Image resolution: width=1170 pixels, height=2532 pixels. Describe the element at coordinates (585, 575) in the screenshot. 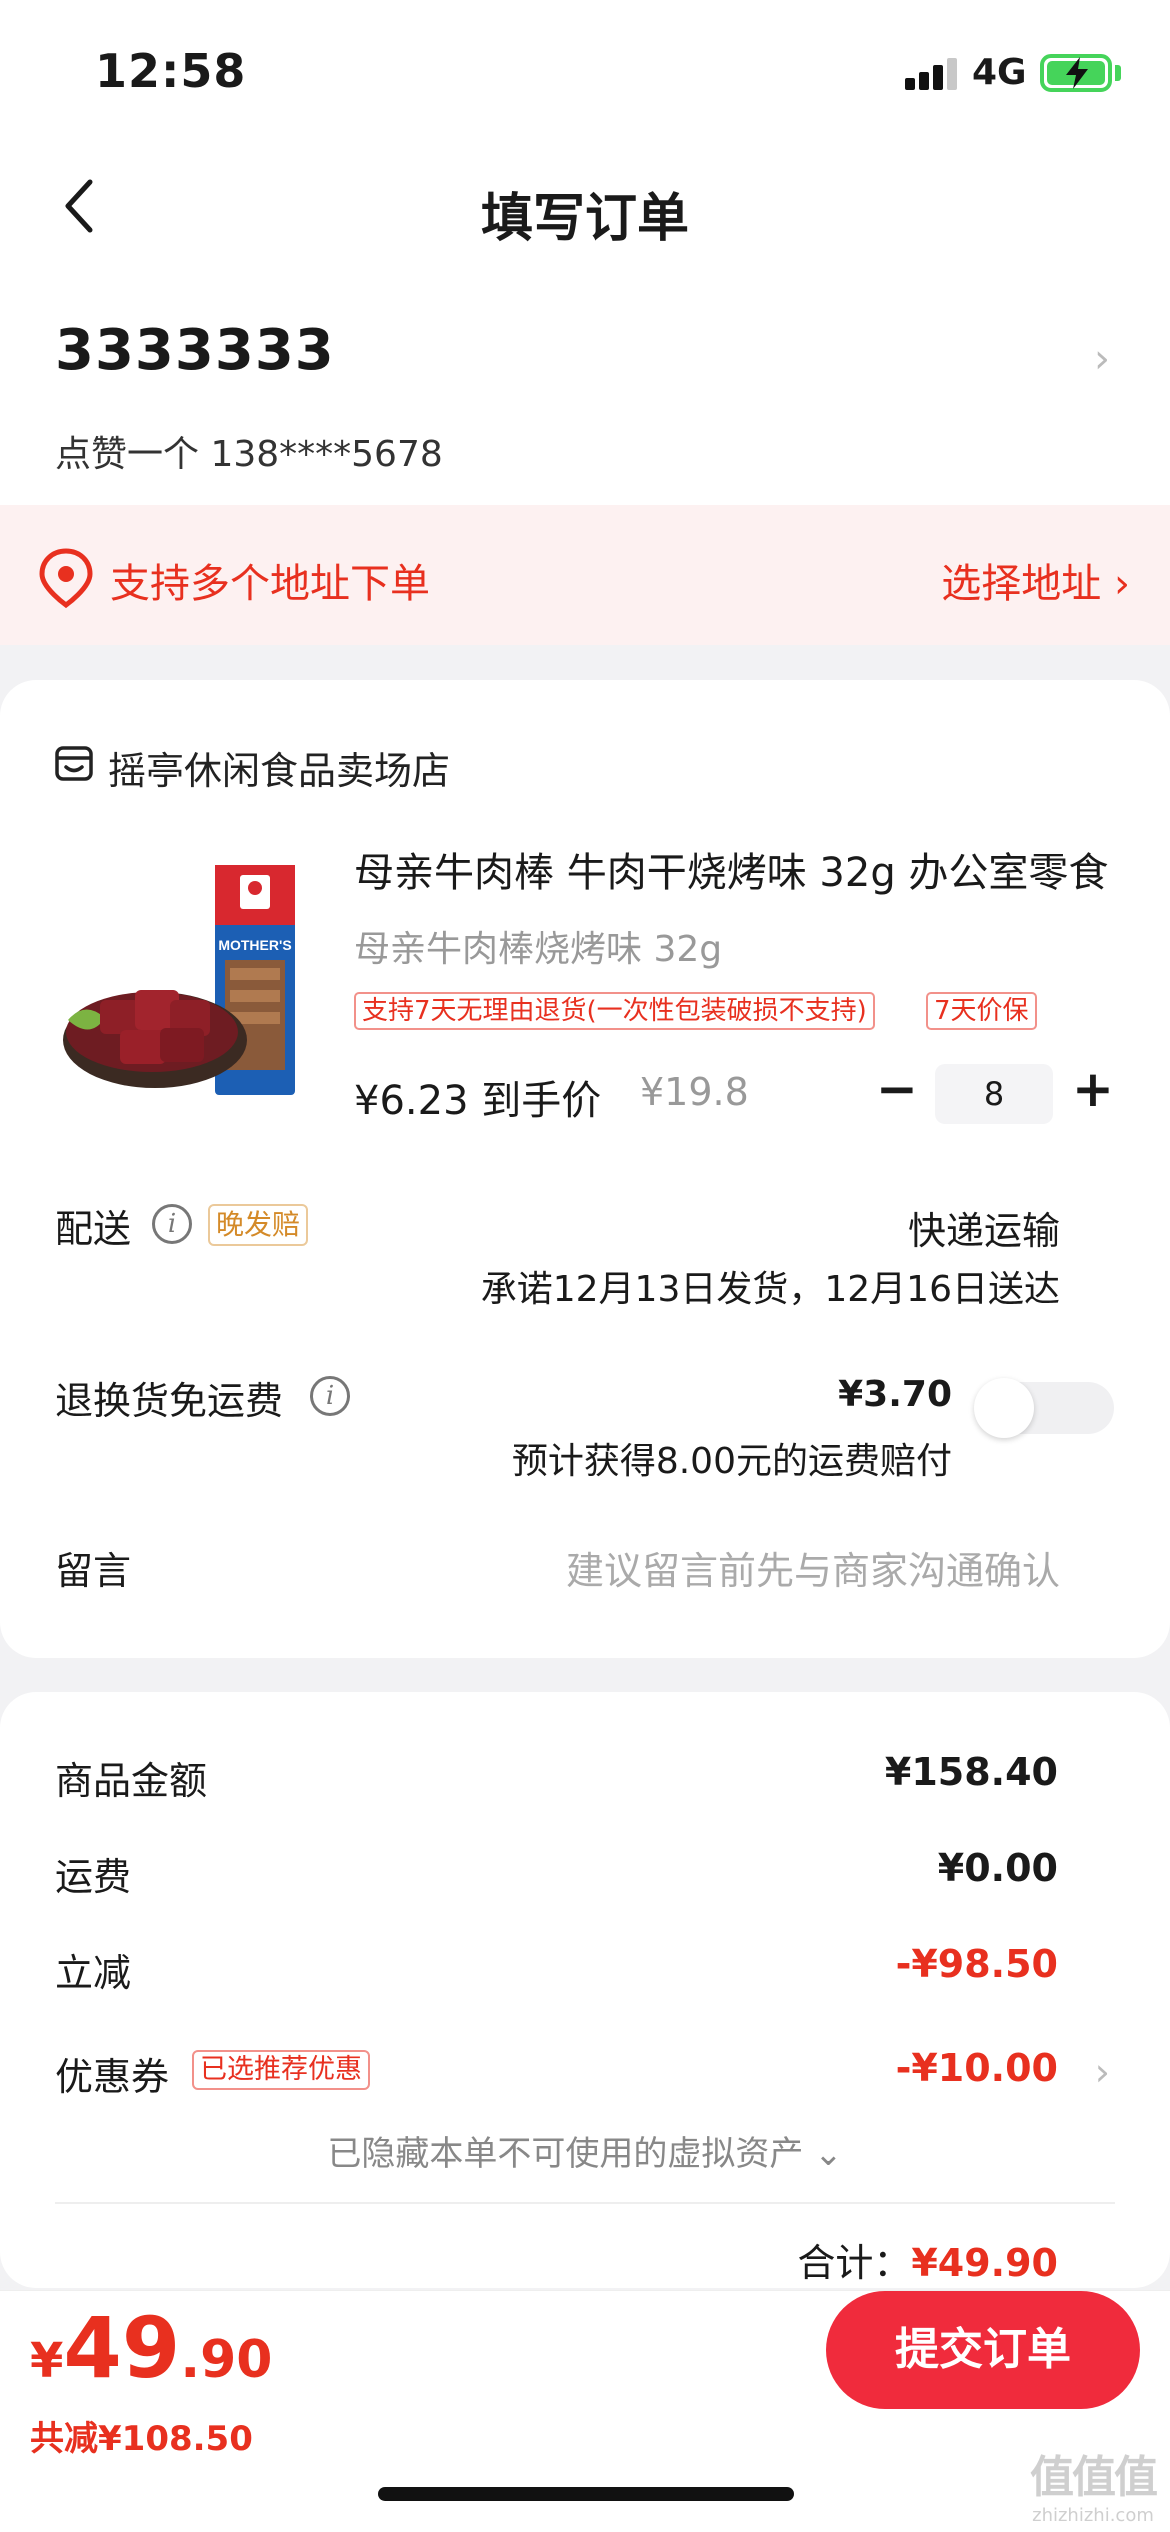

I see `multi-address-banner: 支持多个地址下单 选择地址 ›` at that location.